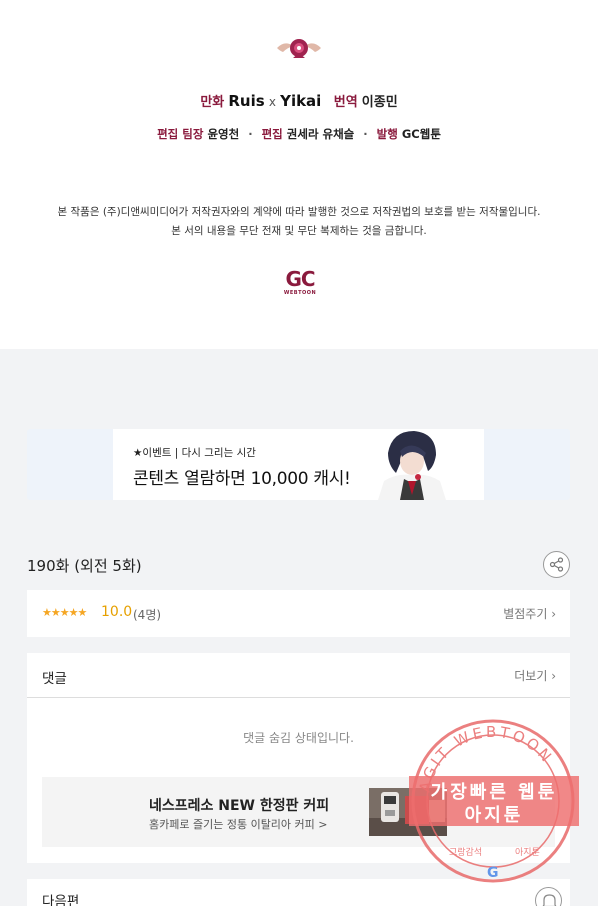 The width and height of the screenshot is (598, 906). What do you see at coordinates (465, 852) in the screenshot?
I see `watermark-bottom-left: 그랑감석` at bounding box center [465, 852].